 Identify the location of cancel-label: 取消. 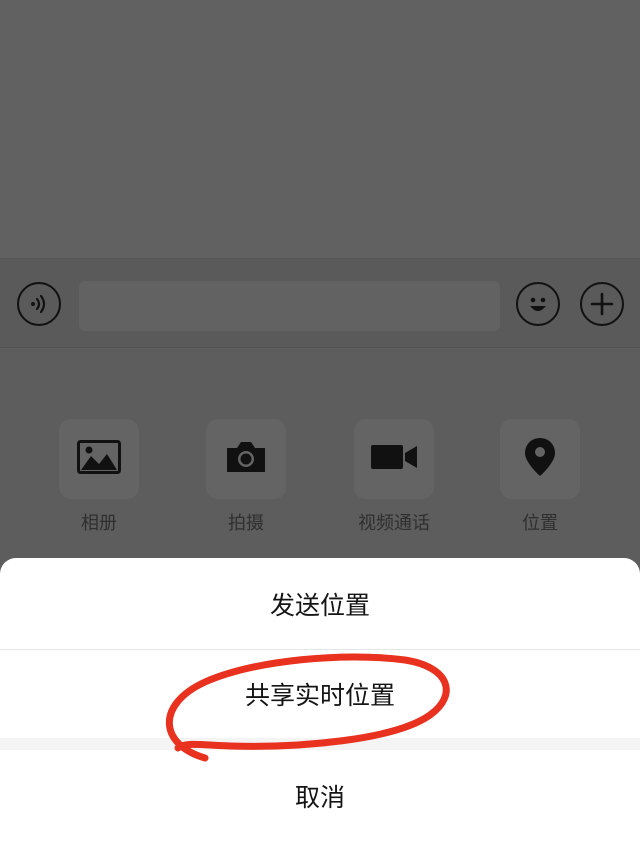
(319, 797).